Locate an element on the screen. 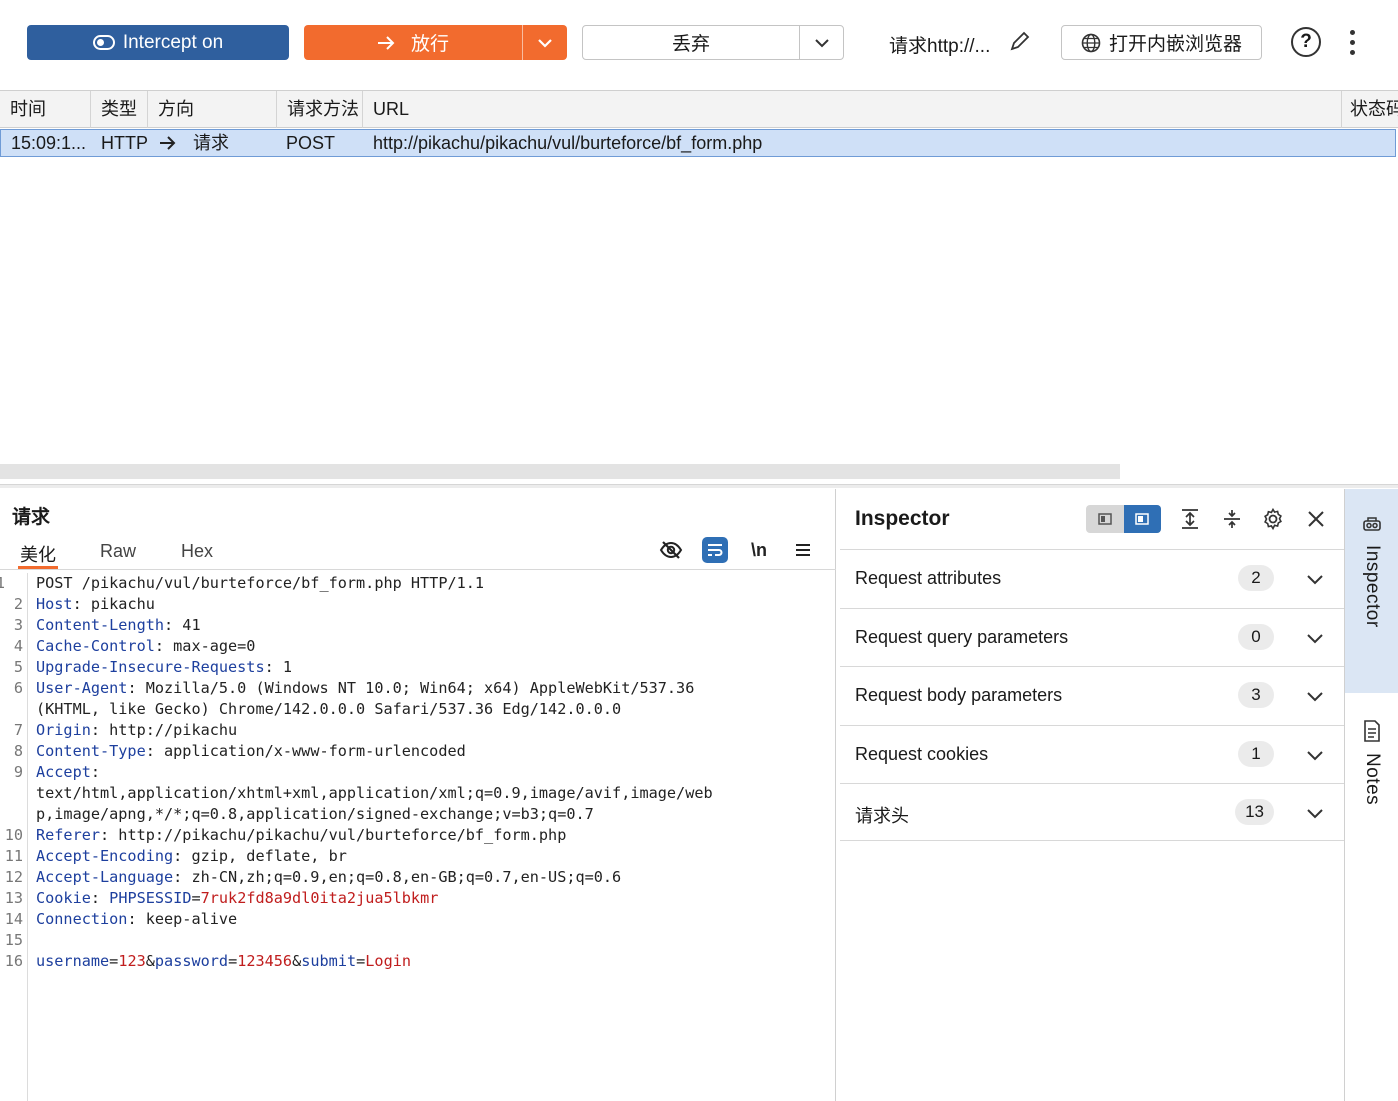 The image size is (1398, 1101). drop-button: 丢弃 is located at coordinates (691, 42).